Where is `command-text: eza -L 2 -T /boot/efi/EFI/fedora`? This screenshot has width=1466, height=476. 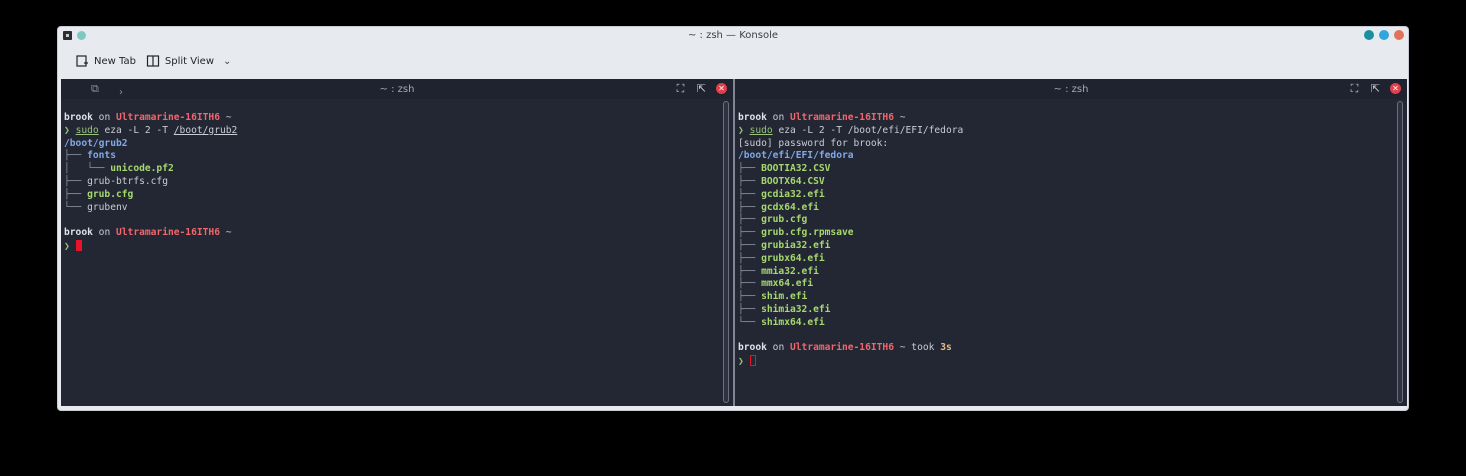
command-text: eza -L 2 -T /boot/efi/EFI/fedora is located at coordinates (868, 130).